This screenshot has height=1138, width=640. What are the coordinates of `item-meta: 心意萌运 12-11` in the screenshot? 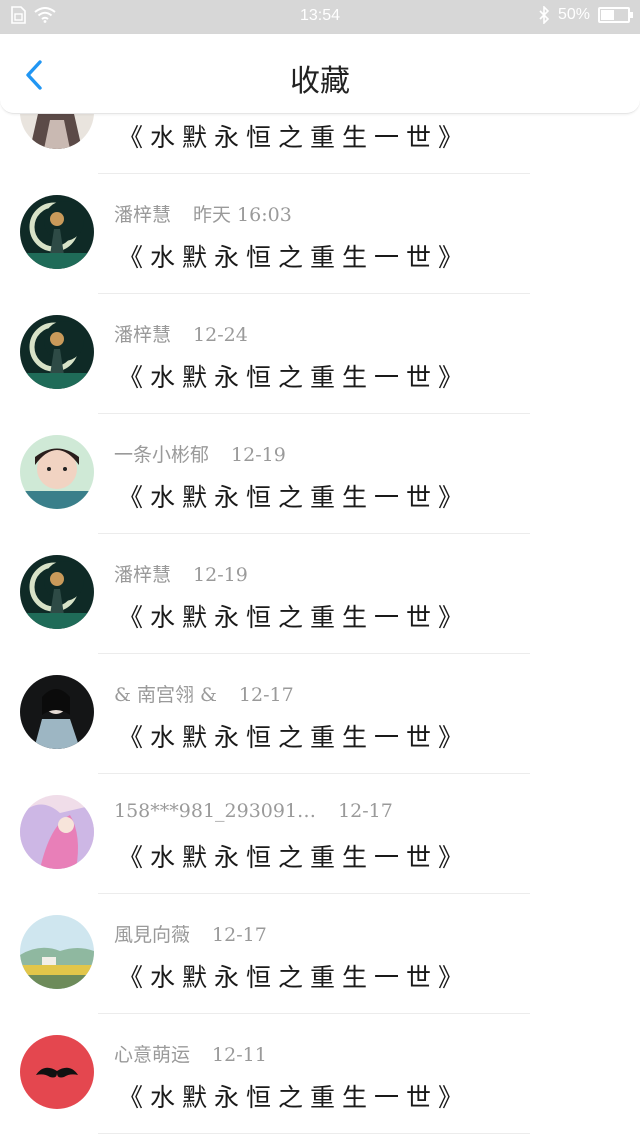 It's located at (190, 1053).